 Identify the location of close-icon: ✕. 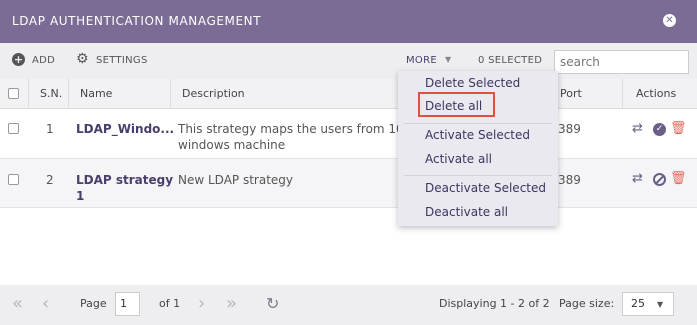
(669, 20).